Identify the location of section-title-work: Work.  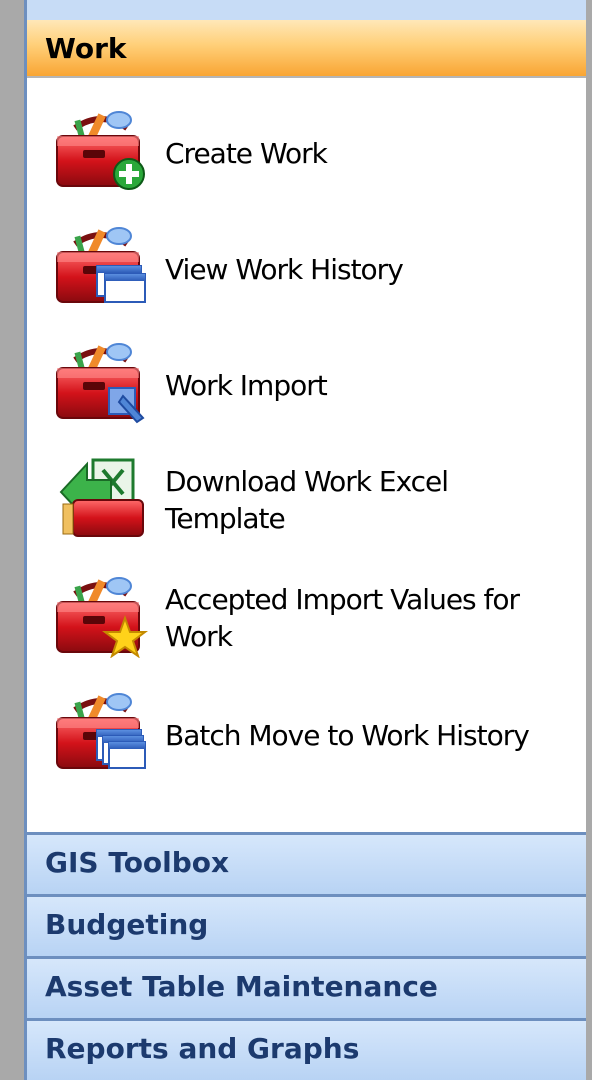
(86, 48).